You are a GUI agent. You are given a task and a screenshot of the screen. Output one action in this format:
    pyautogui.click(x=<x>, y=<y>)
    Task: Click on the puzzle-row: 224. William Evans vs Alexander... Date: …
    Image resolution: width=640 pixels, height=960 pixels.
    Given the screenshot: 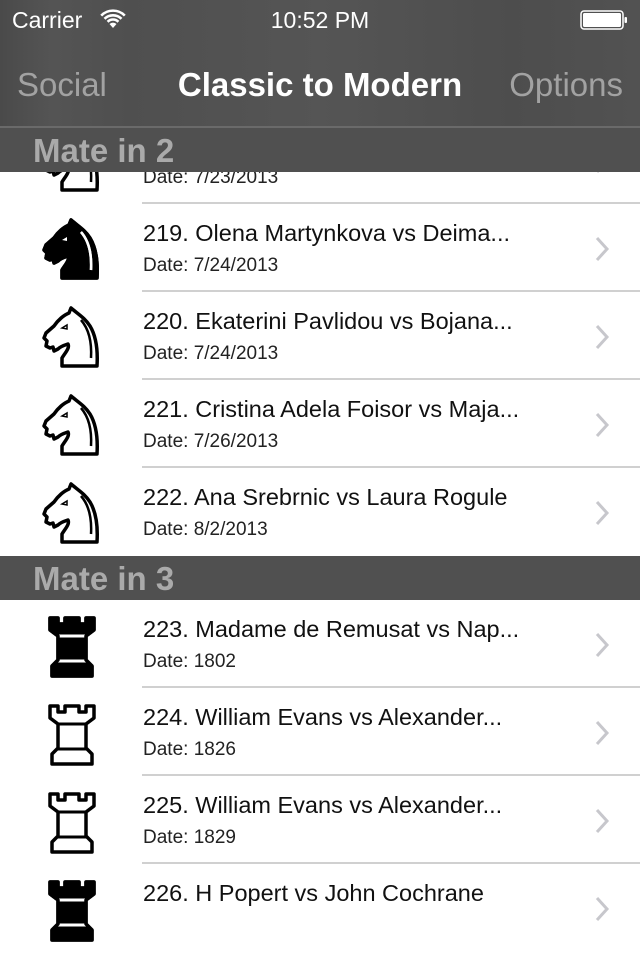 What is the action you would take?
    pyautogui.click(x=320, y=732)
    